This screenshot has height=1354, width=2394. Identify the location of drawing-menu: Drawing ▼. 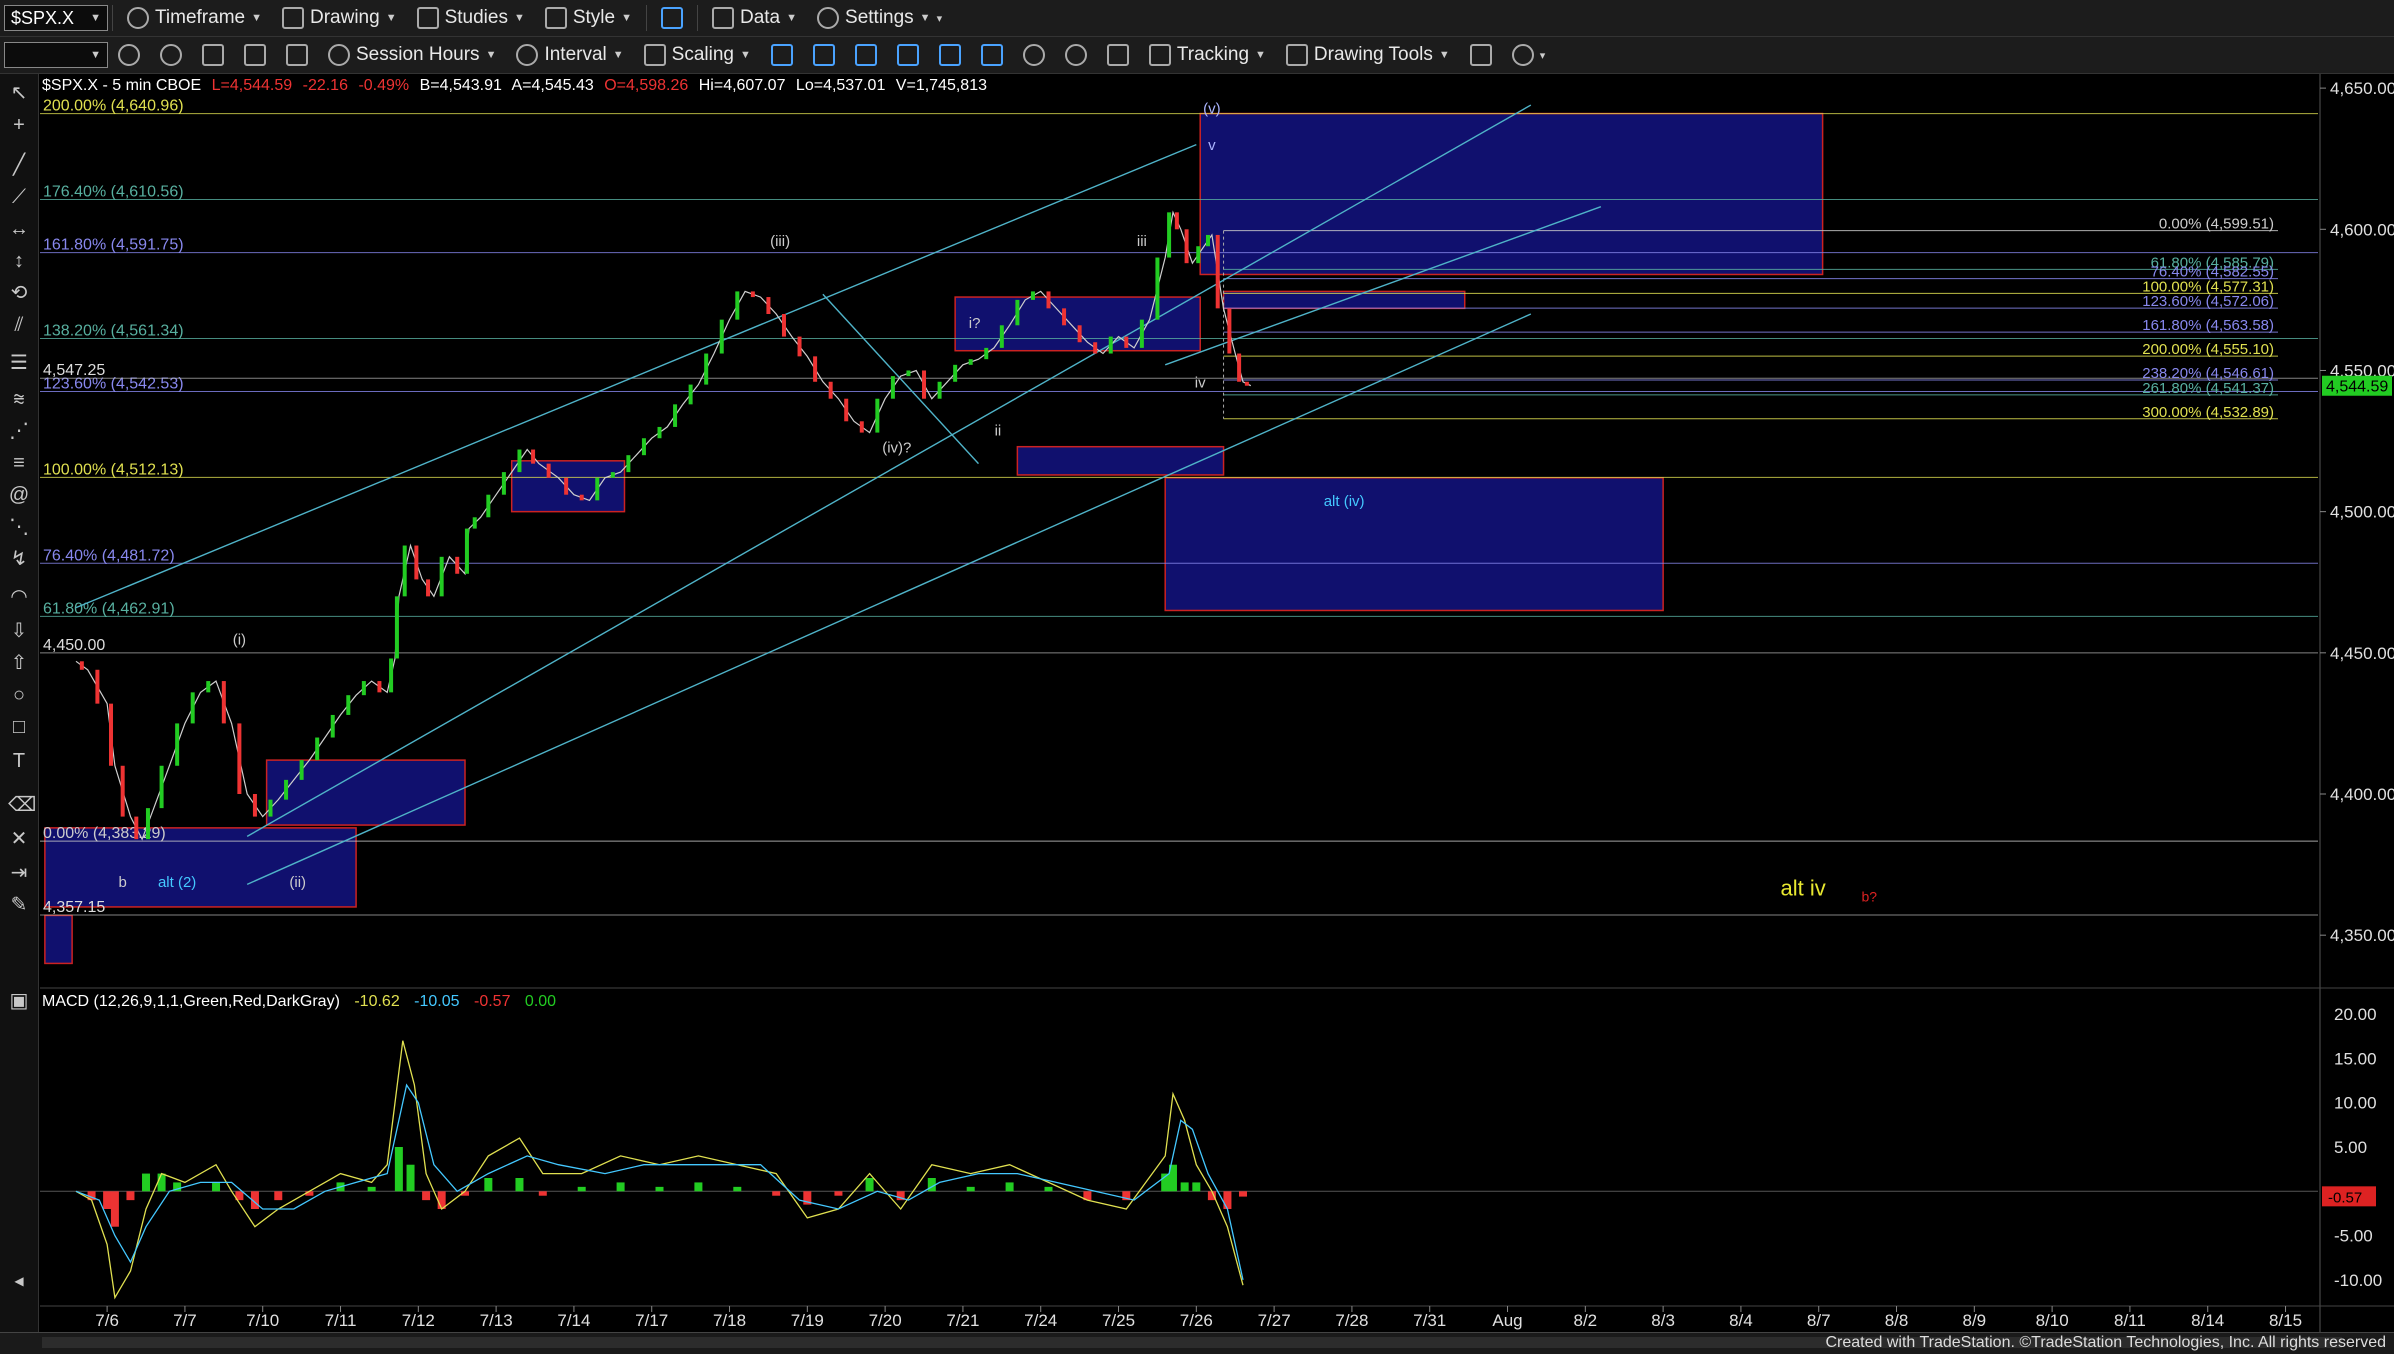
(339, 18).